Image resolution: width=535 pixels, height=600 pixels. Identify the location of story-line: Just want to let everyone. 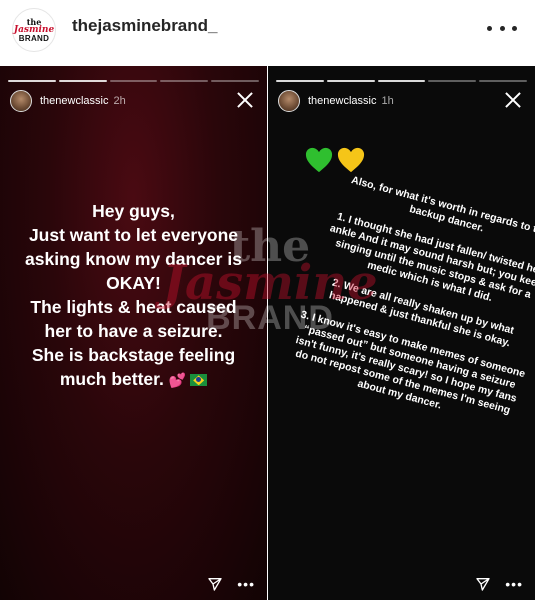
(133, 235).